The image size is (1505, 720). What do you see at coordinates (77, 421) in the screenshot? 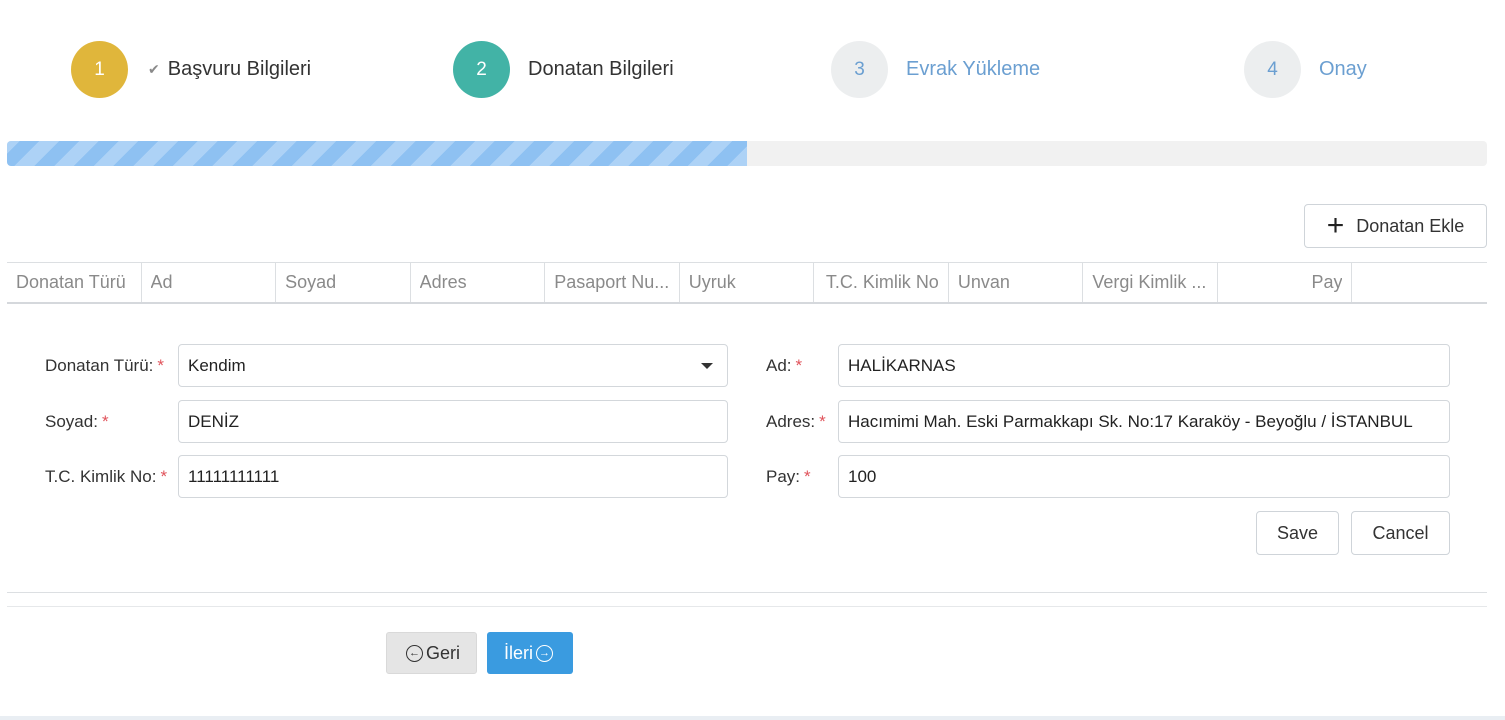
I see `soyad-label: Soyad: *` at bounding box center [77, 421].